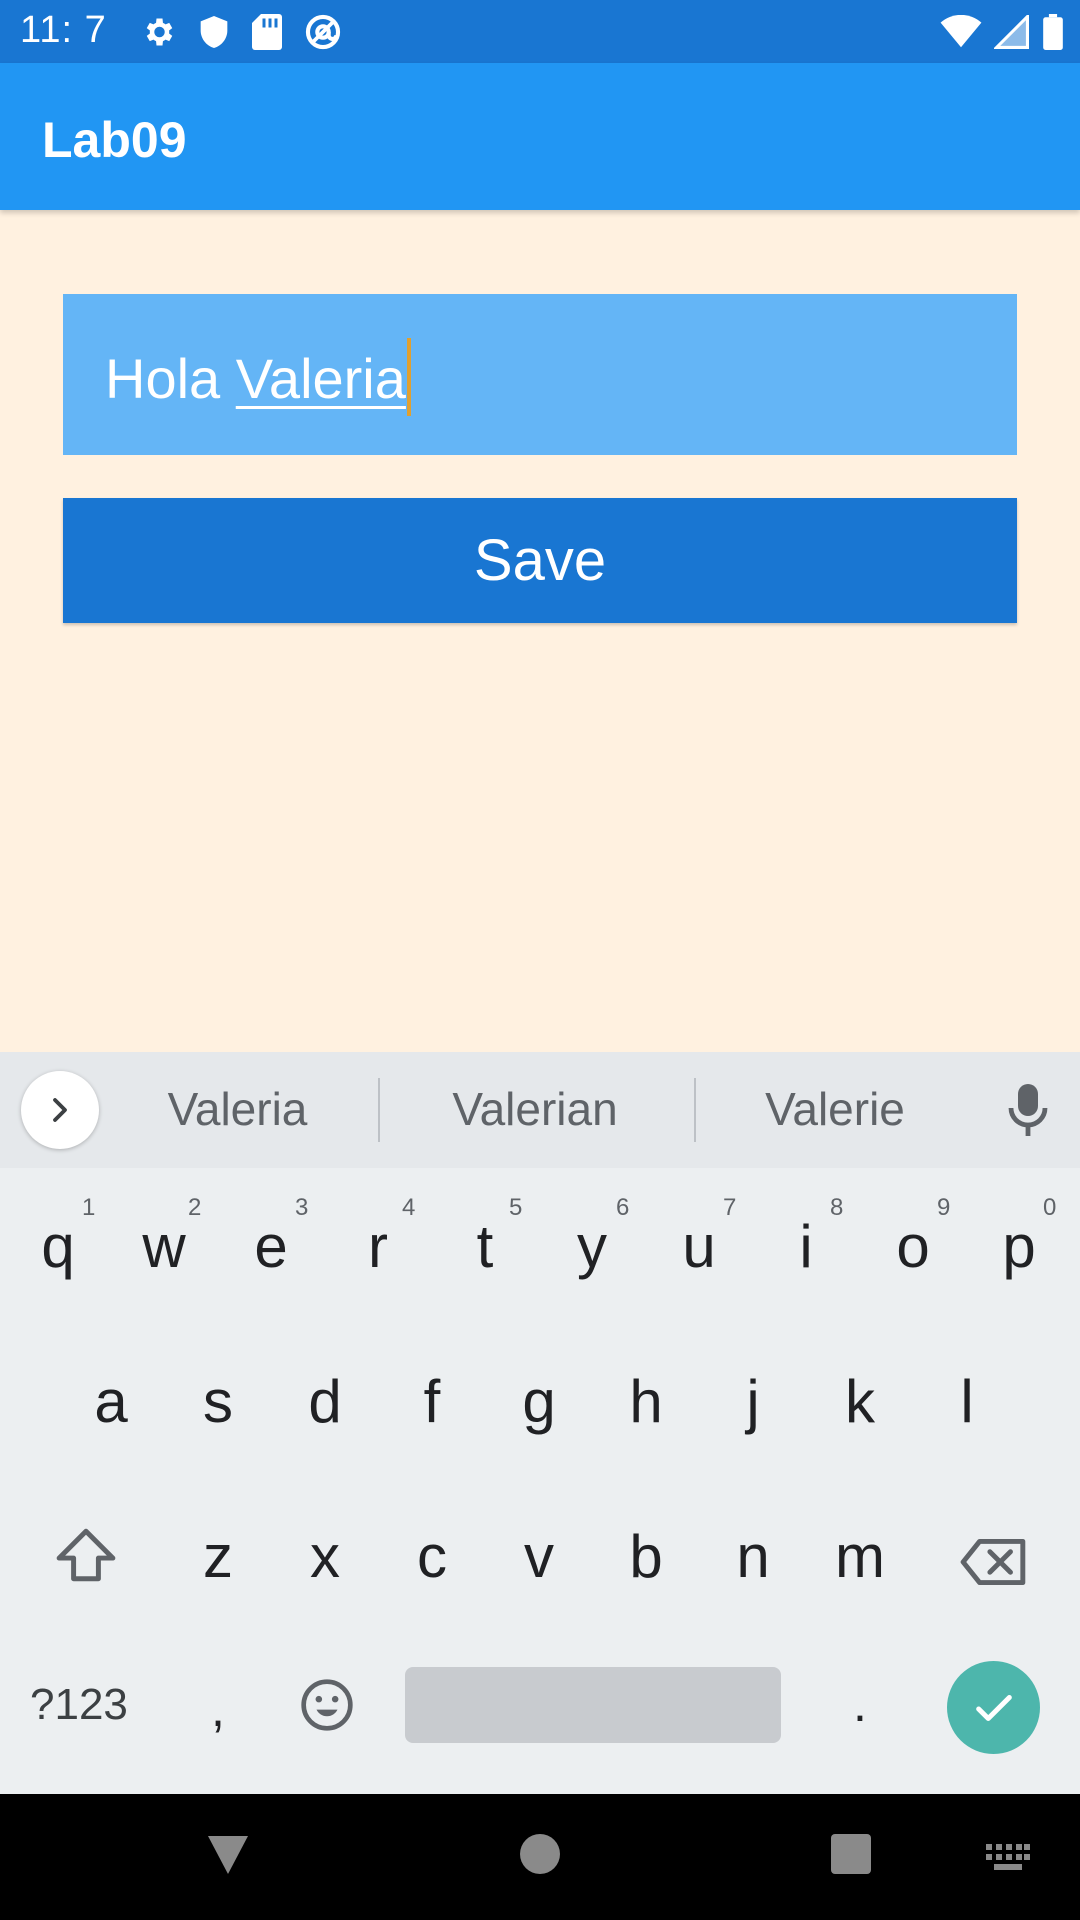 The image size is (1080, 1920). I want to click on shield-icon, so click(214, 32).